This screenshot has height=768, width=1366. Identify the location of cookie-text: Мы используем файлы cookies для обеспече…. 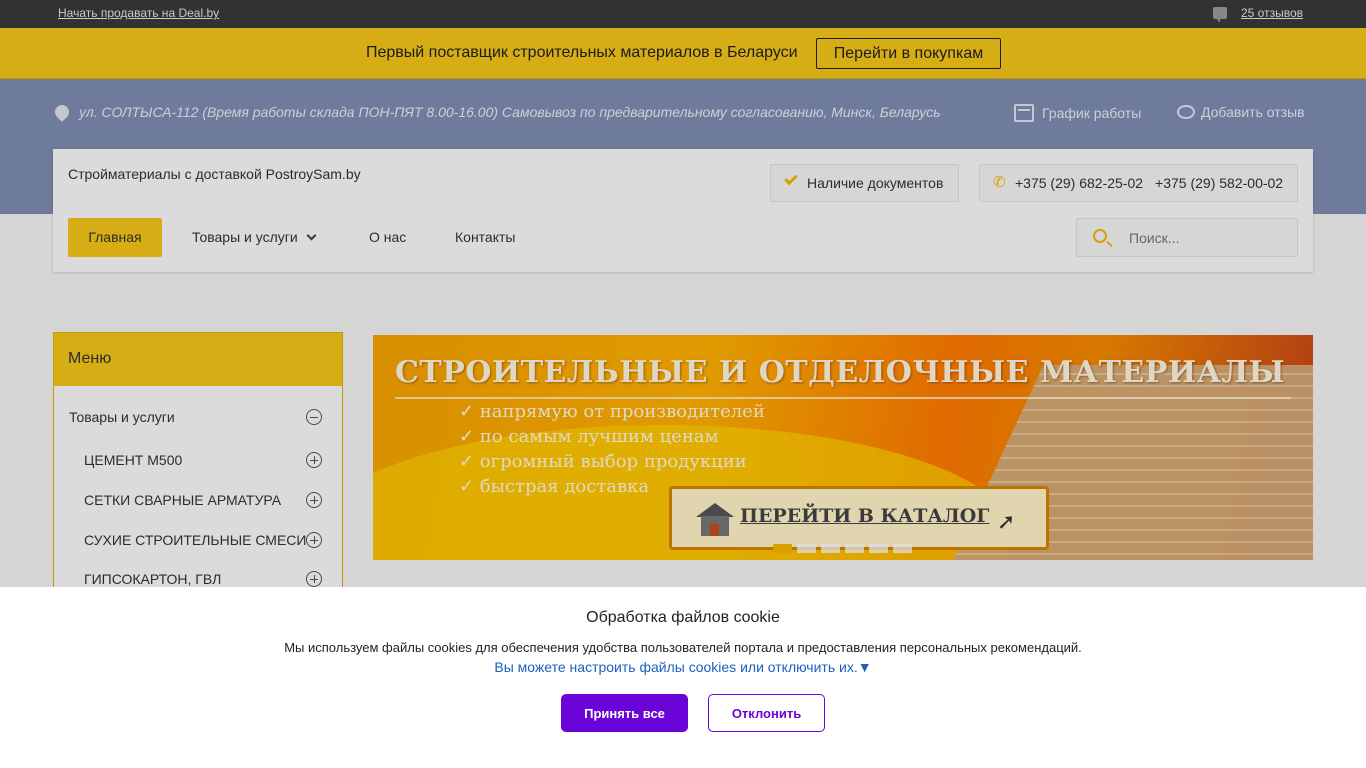
(683, 647).